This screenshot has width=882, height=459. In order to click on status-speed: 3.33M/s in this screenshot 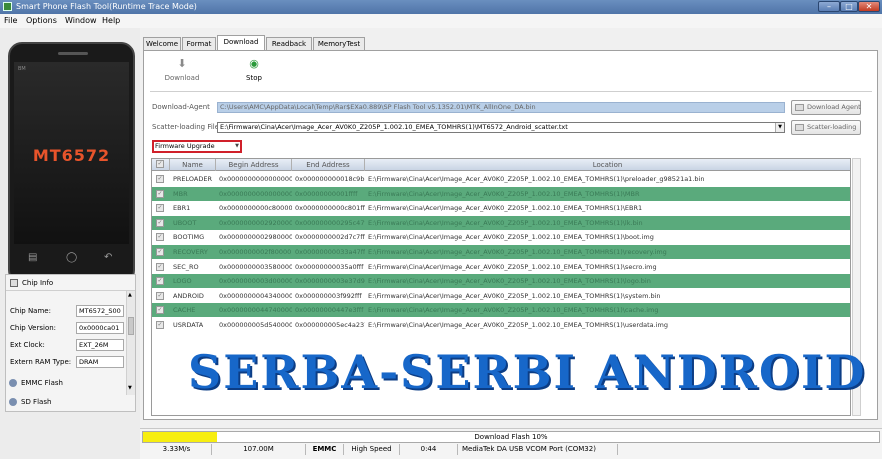, I will do `click(177, 449)`.